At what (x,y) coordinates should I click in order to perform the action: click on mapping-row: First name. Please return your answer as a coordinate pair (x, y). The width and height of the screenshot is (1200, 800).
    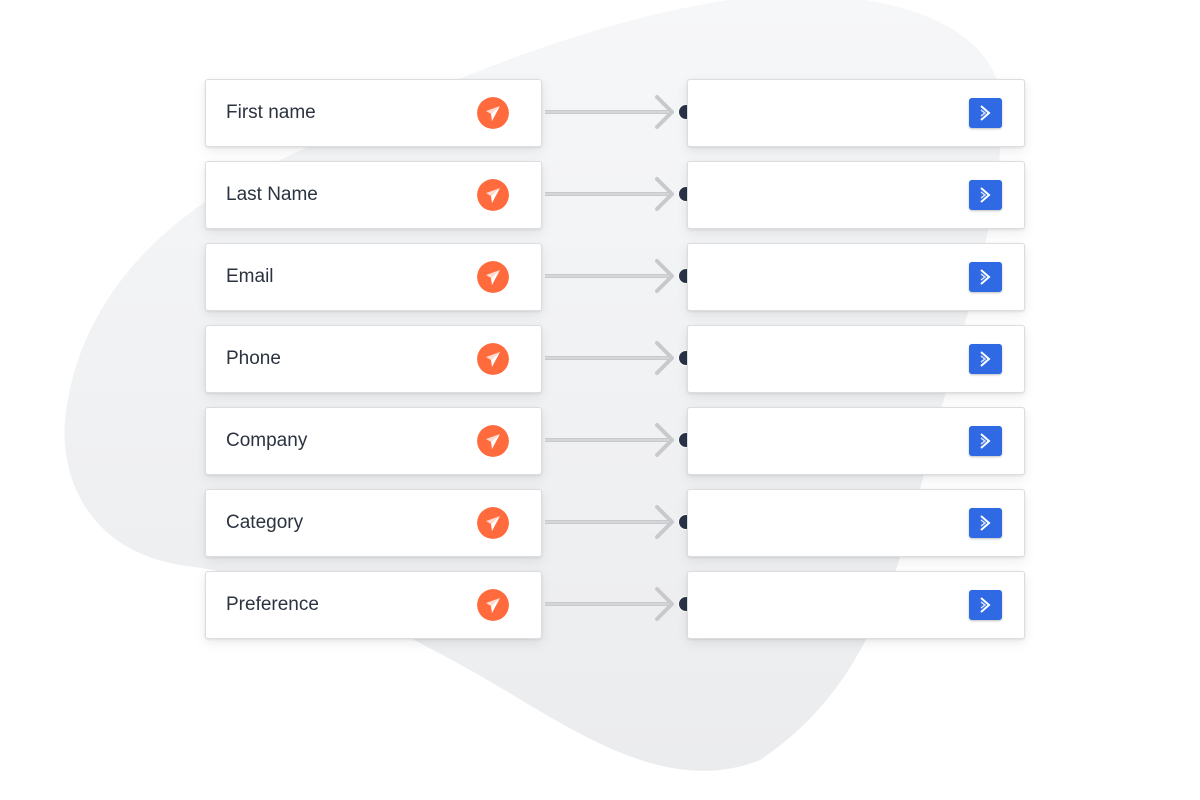
    Looking at the image, I should click on (600, 113).